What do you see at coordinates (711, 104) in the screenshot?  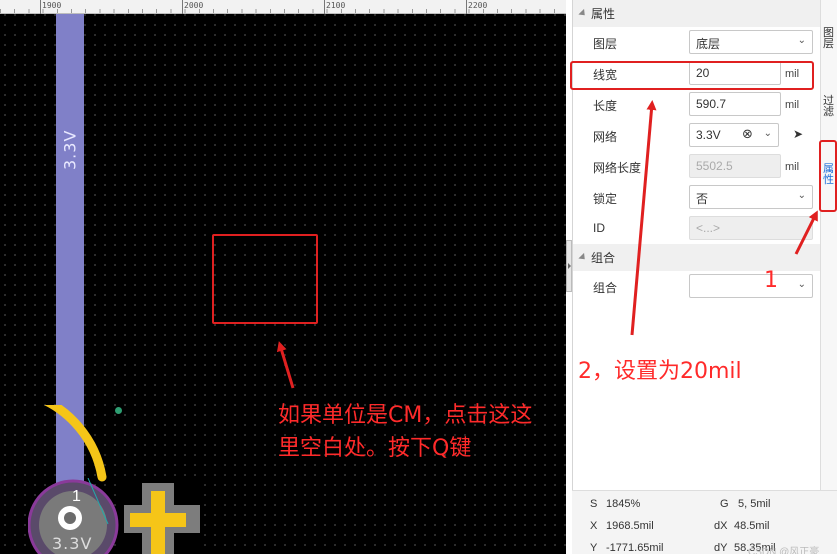 I see `length-value: 590.7` at bounding box center [711, 104].